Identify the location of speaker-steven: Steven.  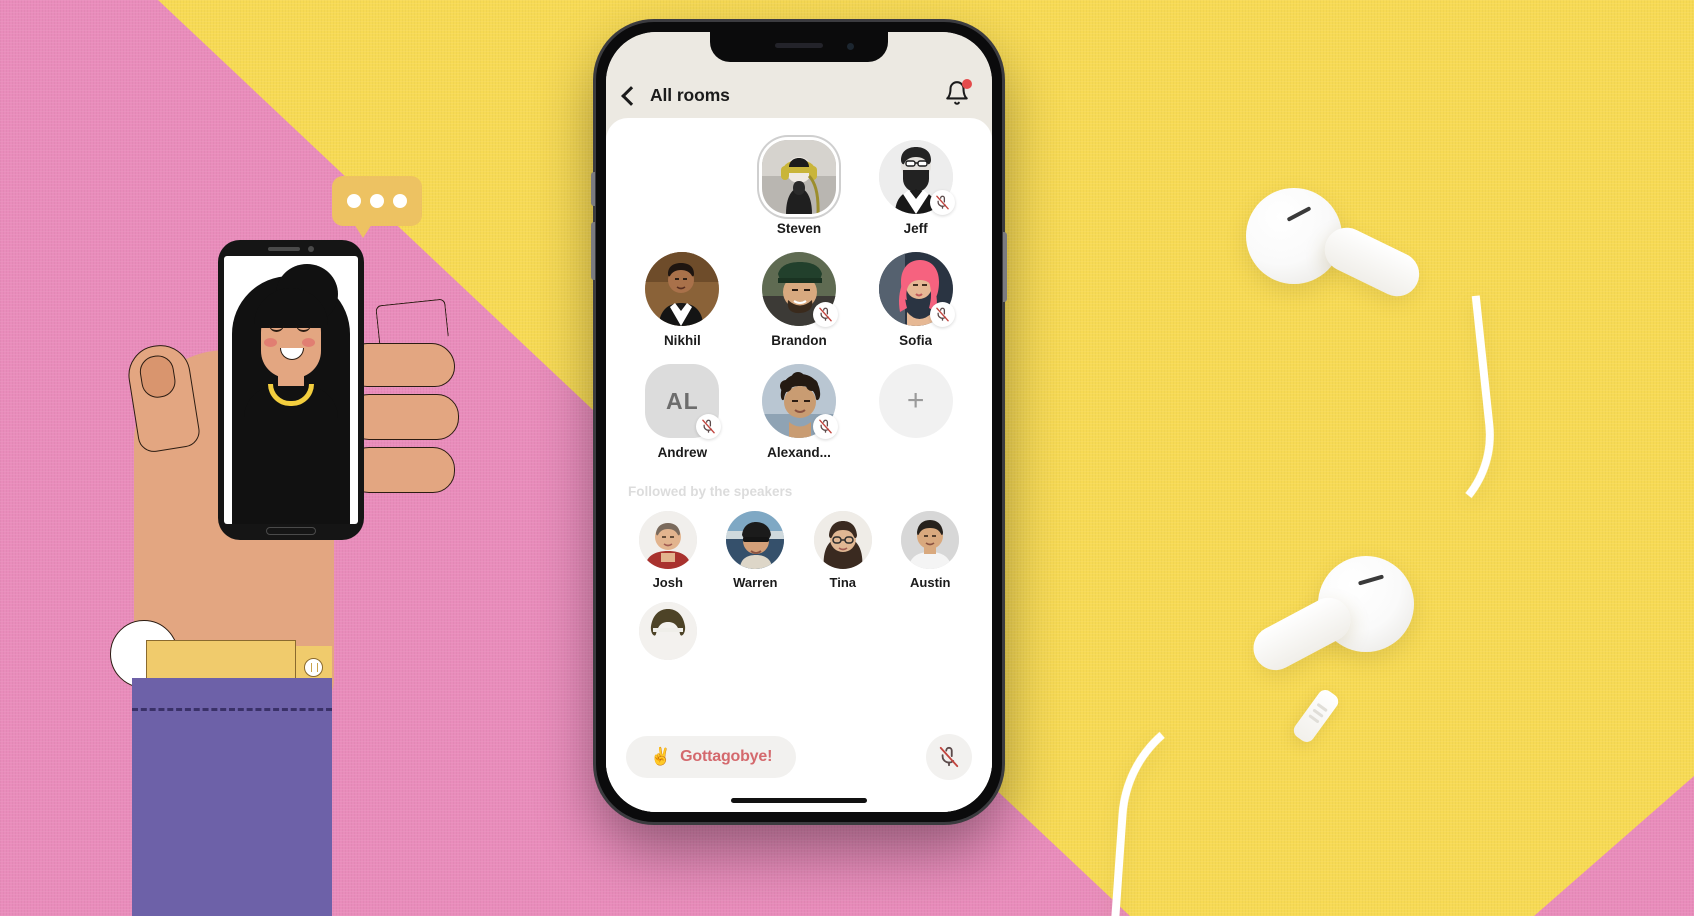
(799, 188).